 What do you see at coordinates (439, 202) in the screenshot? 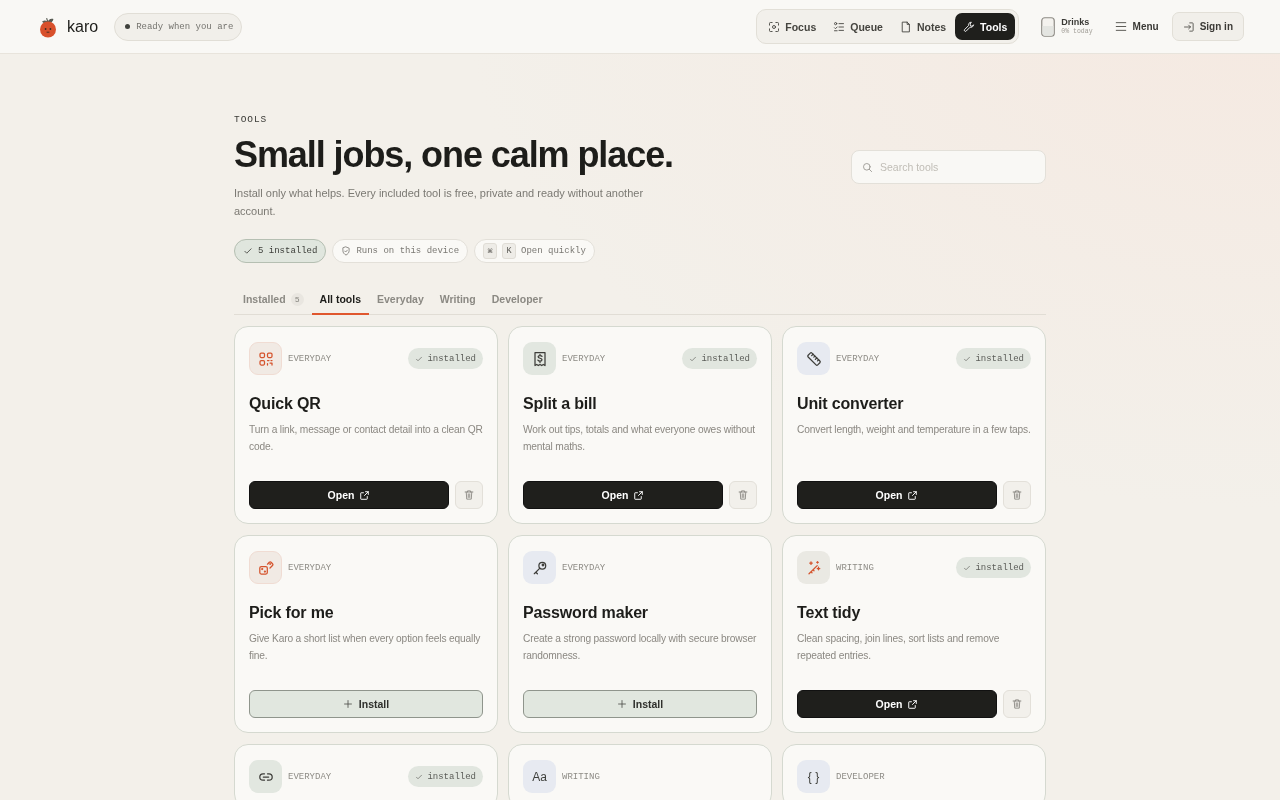
I see `page-subtitle: Install only what helps. Every included tool is free, private and ready without another account.` at bounding box center [439, 202].